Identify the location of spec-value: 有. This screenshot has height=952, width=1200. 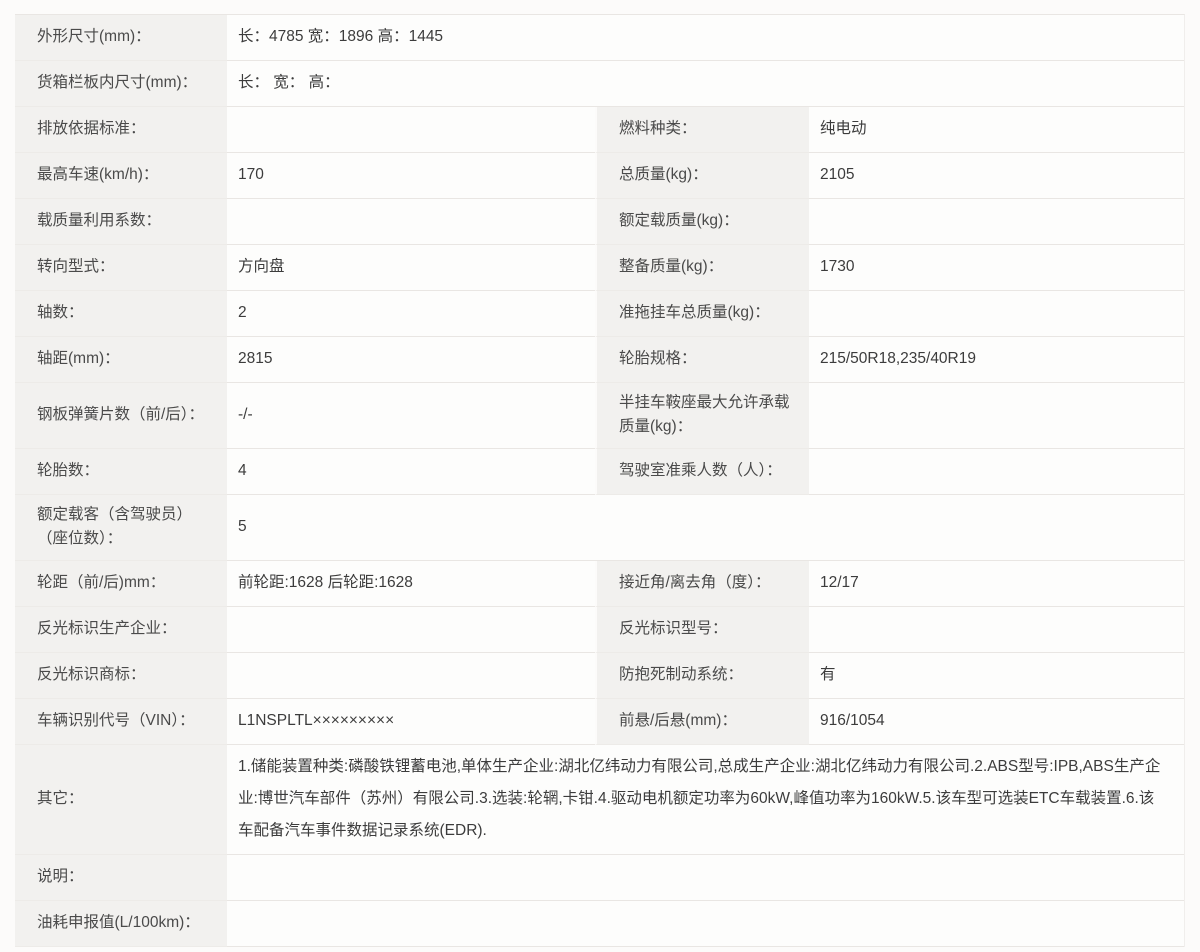
(996, 675).